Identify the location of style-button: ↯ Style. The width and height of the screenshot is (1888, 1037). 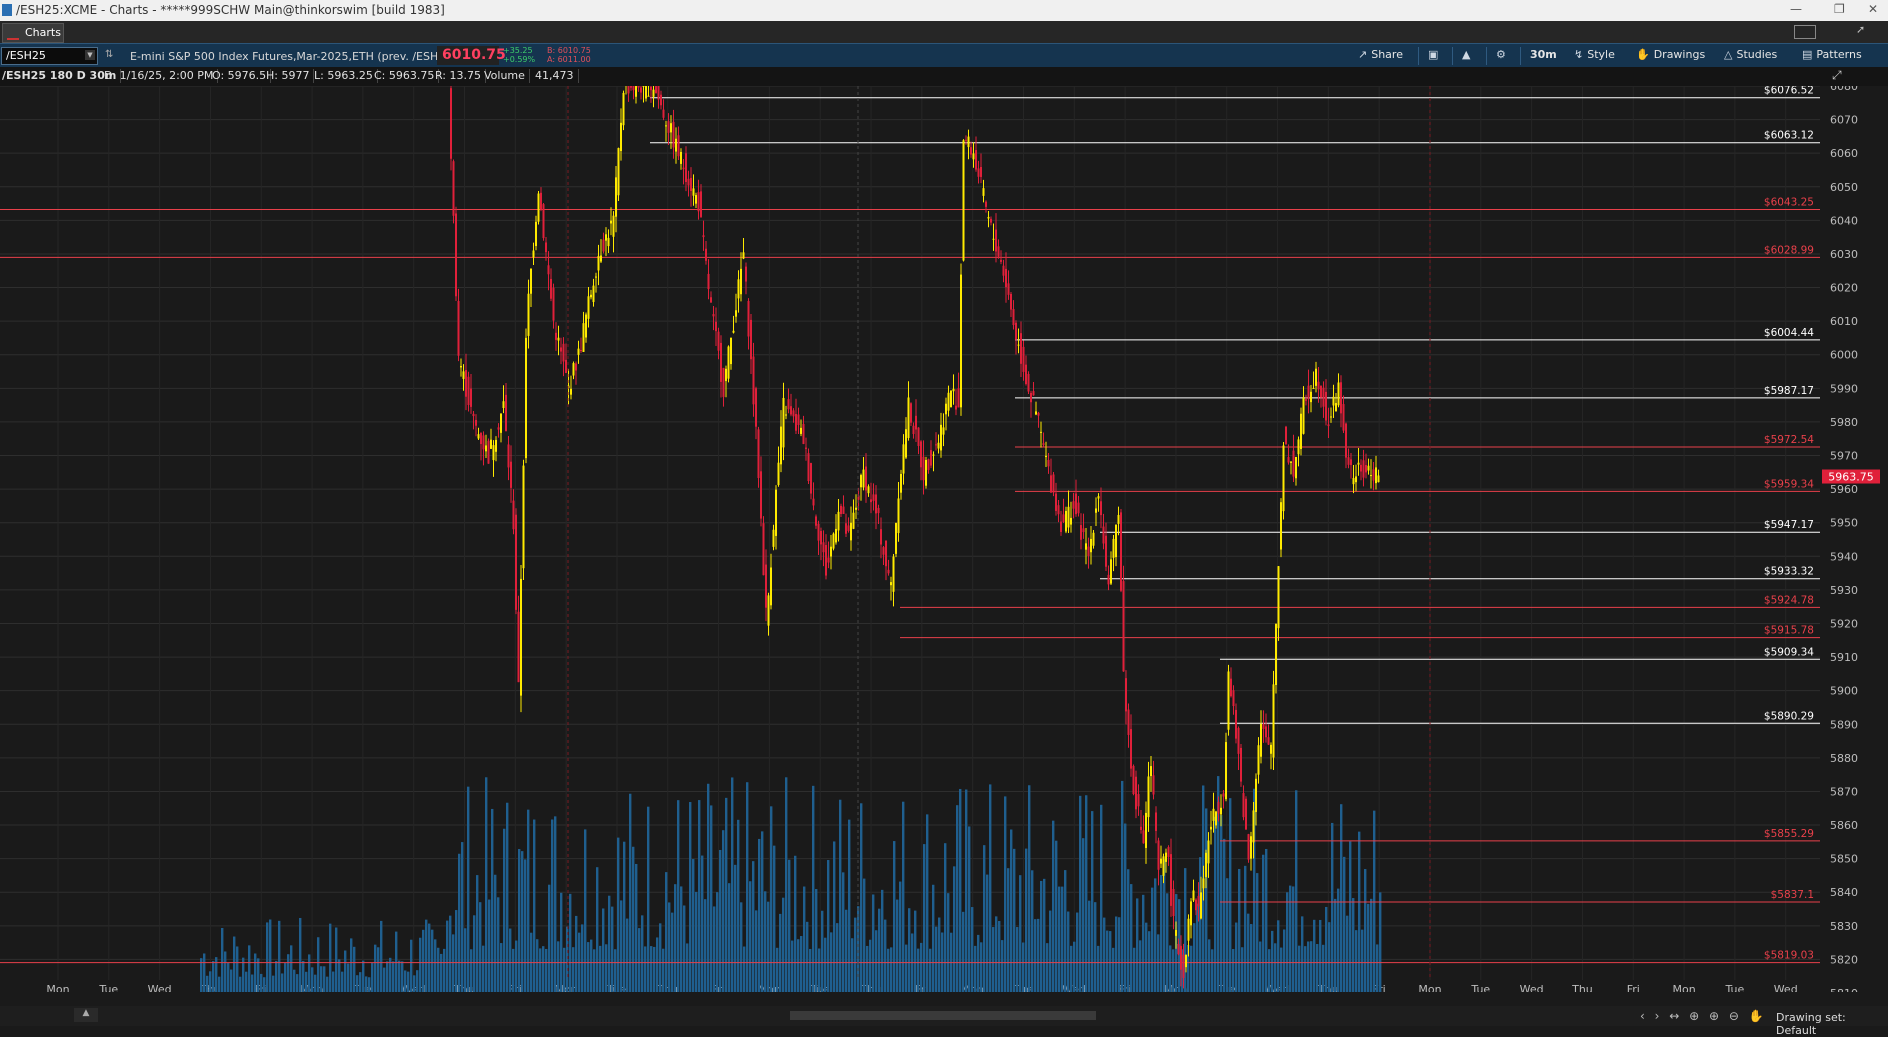
(1594, 56).